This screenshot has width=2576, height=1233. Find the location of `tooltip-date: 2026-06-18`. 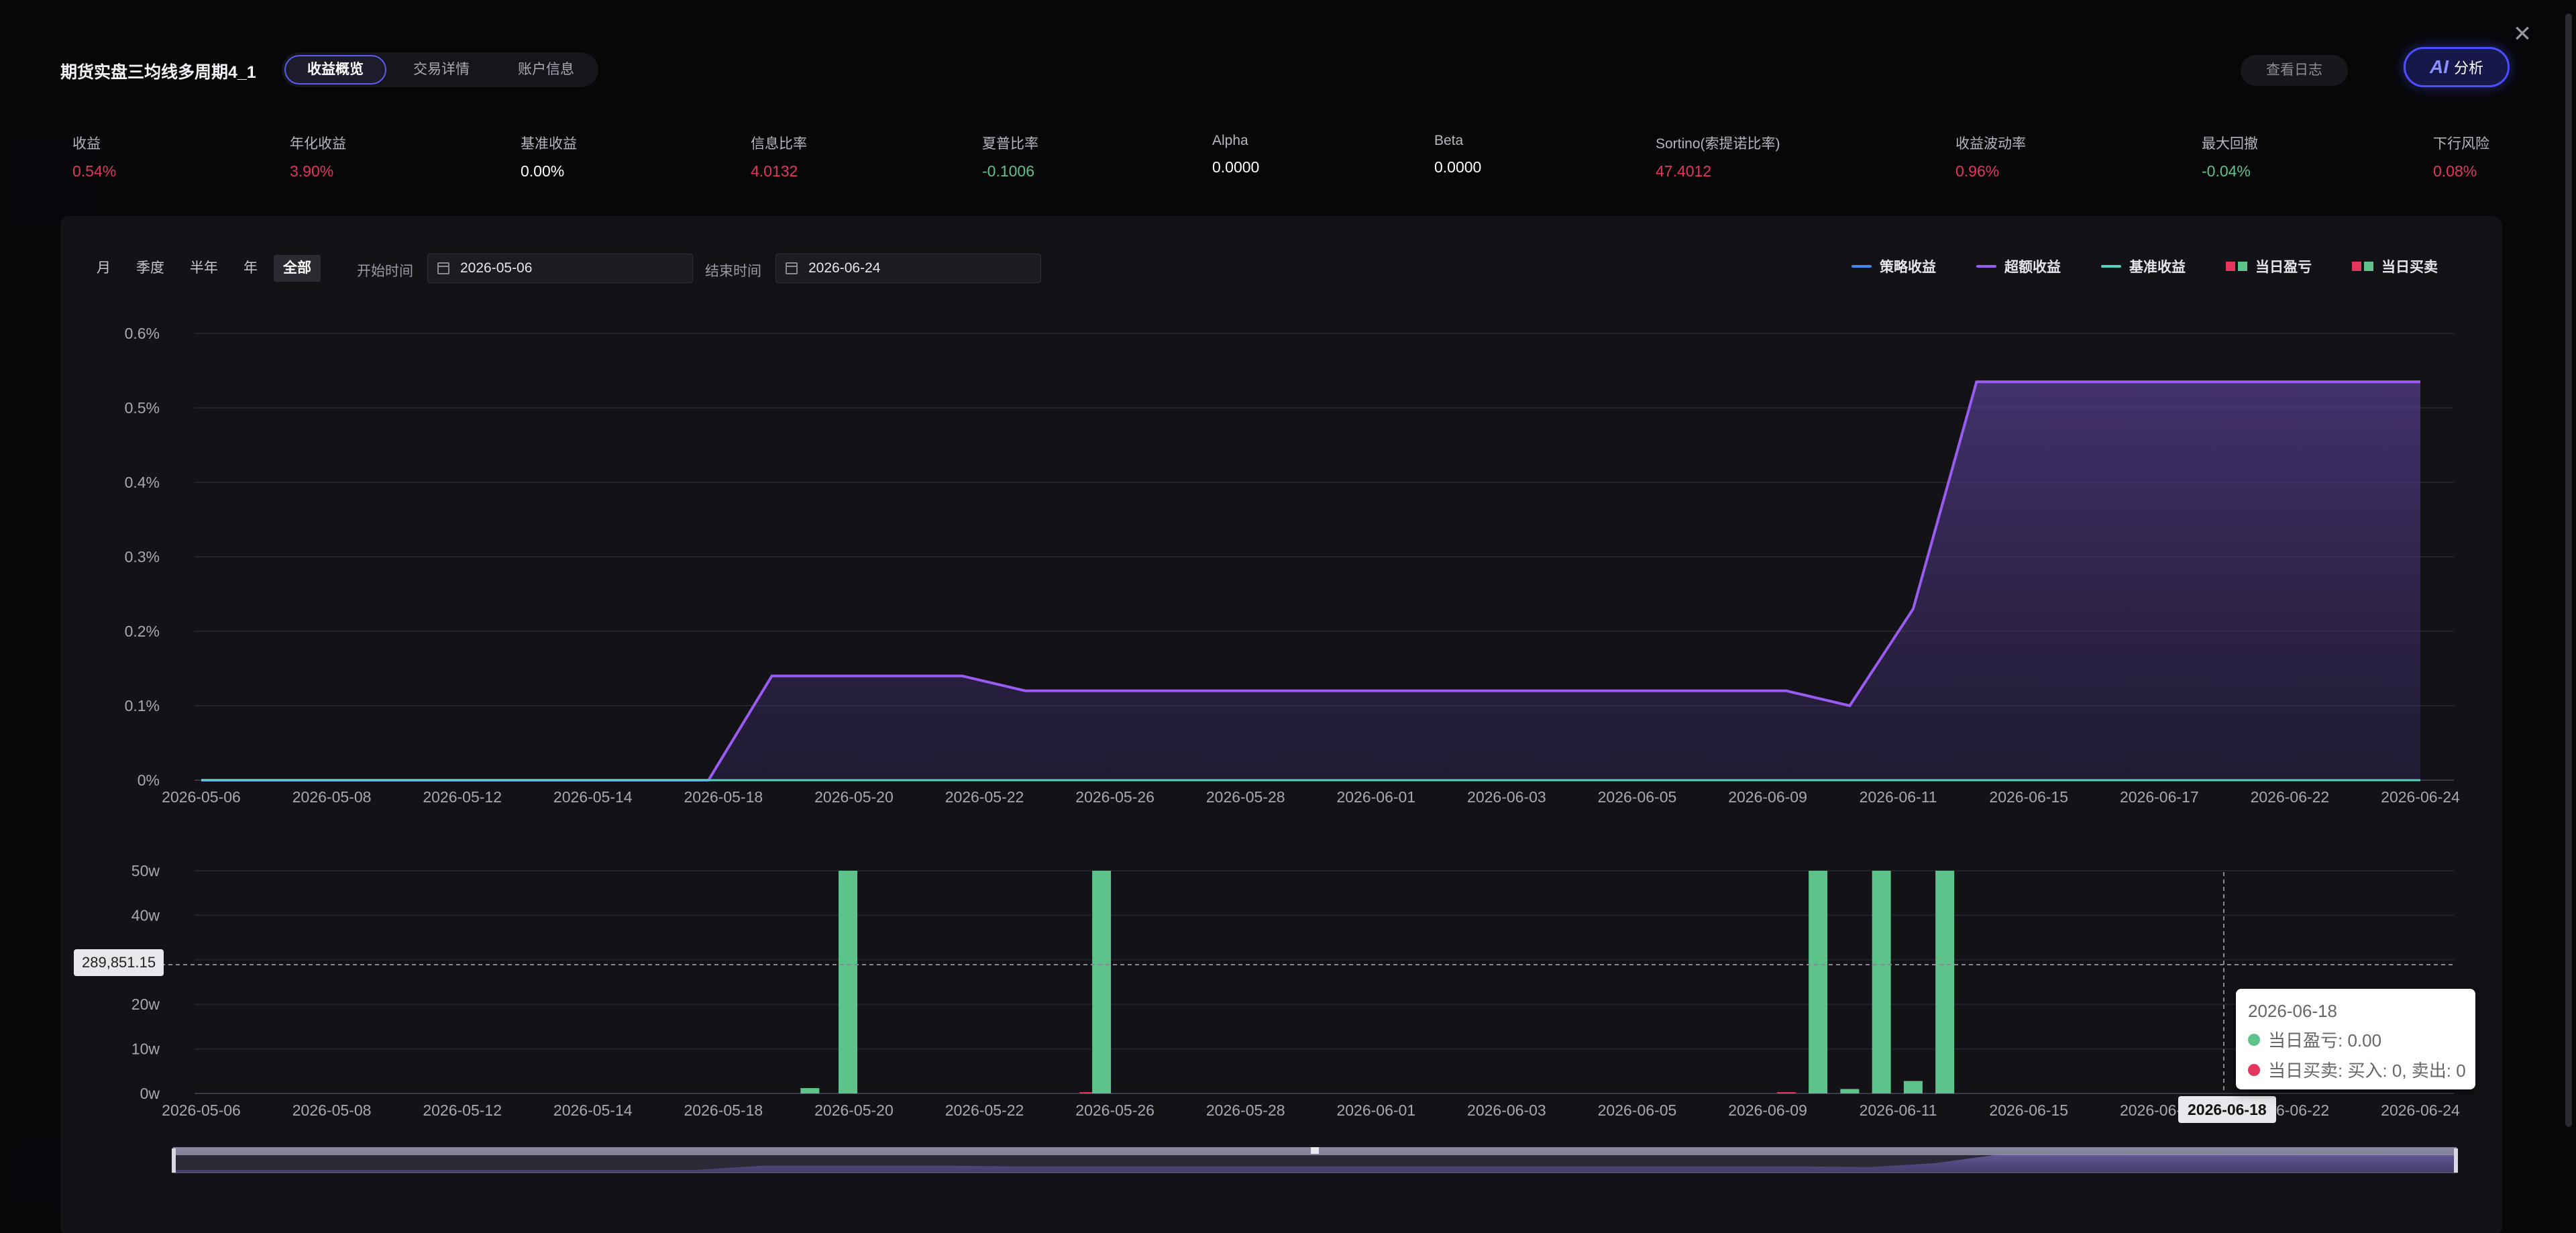

tooltip-date: 2026-06-18 is located at coordinates (2292, 1011).